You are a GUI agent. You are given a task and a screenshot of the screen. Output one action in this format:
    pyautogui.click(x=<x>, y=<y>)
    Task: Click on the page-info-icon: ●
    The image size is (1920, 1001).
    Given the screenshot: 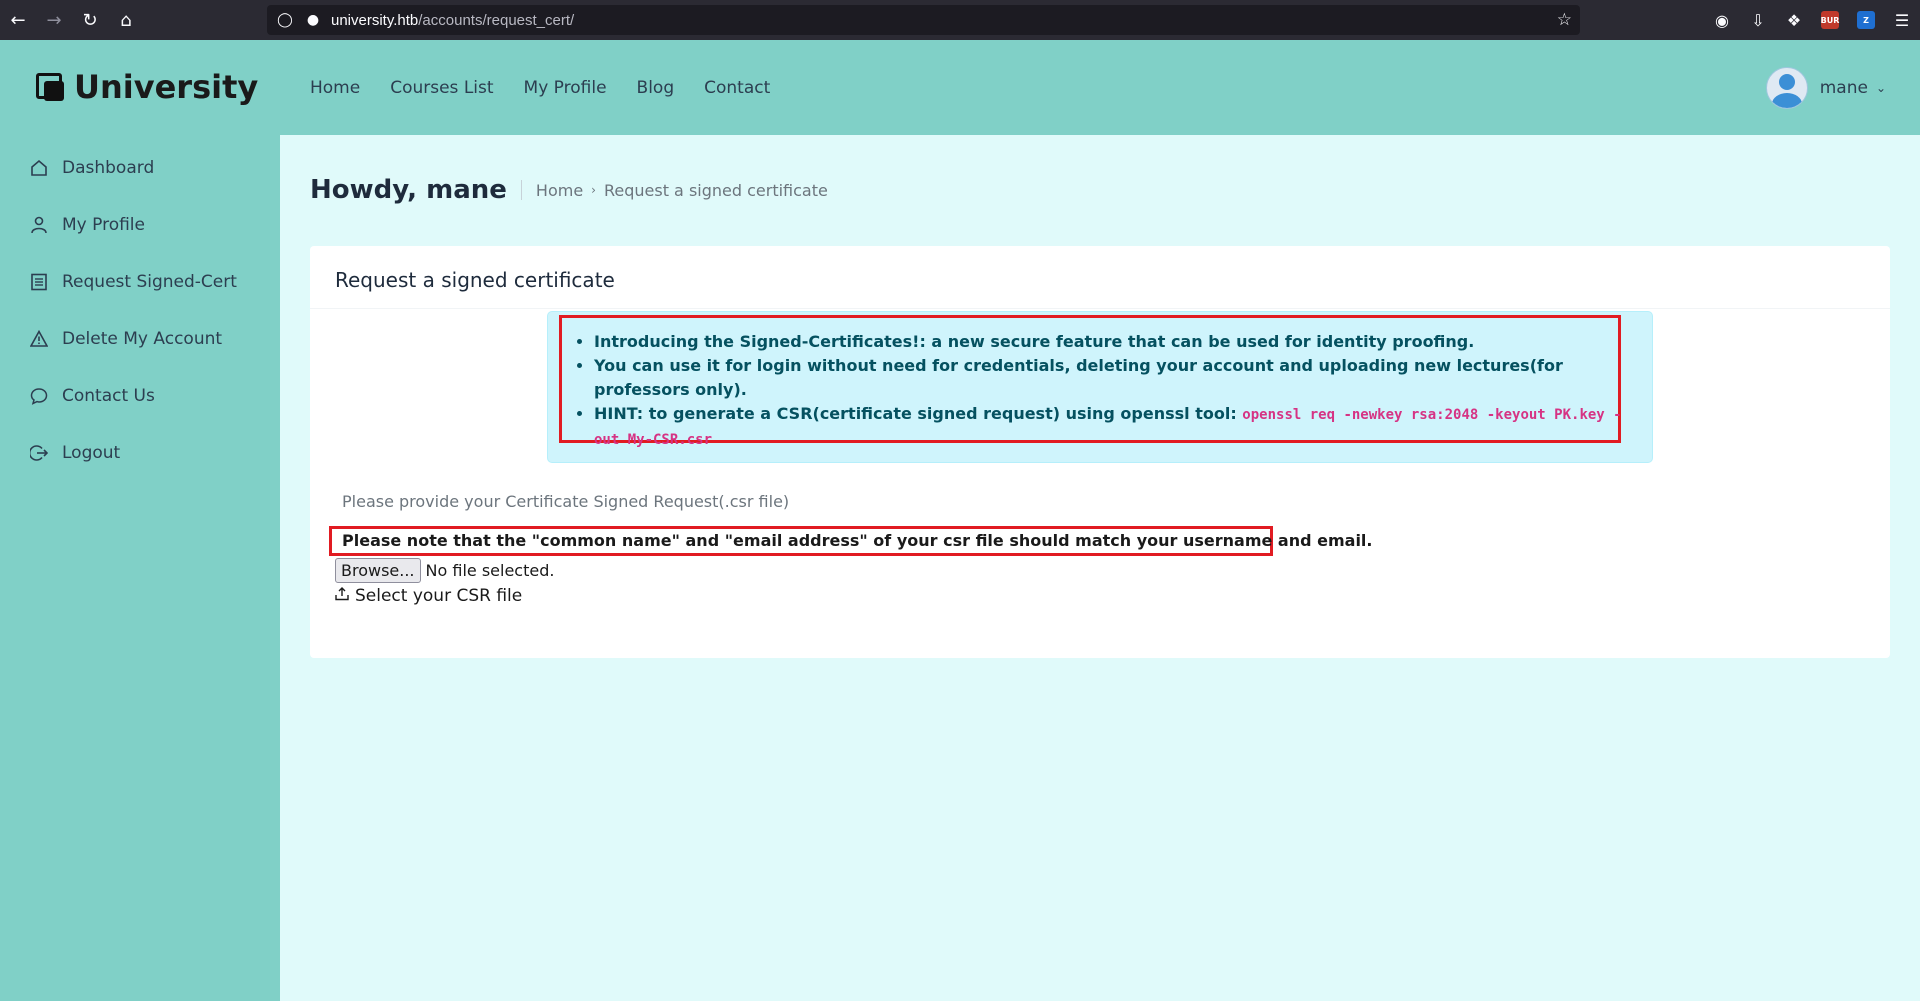 What is the action you would take?
    pyautogui.click(x=313, y=20)
    